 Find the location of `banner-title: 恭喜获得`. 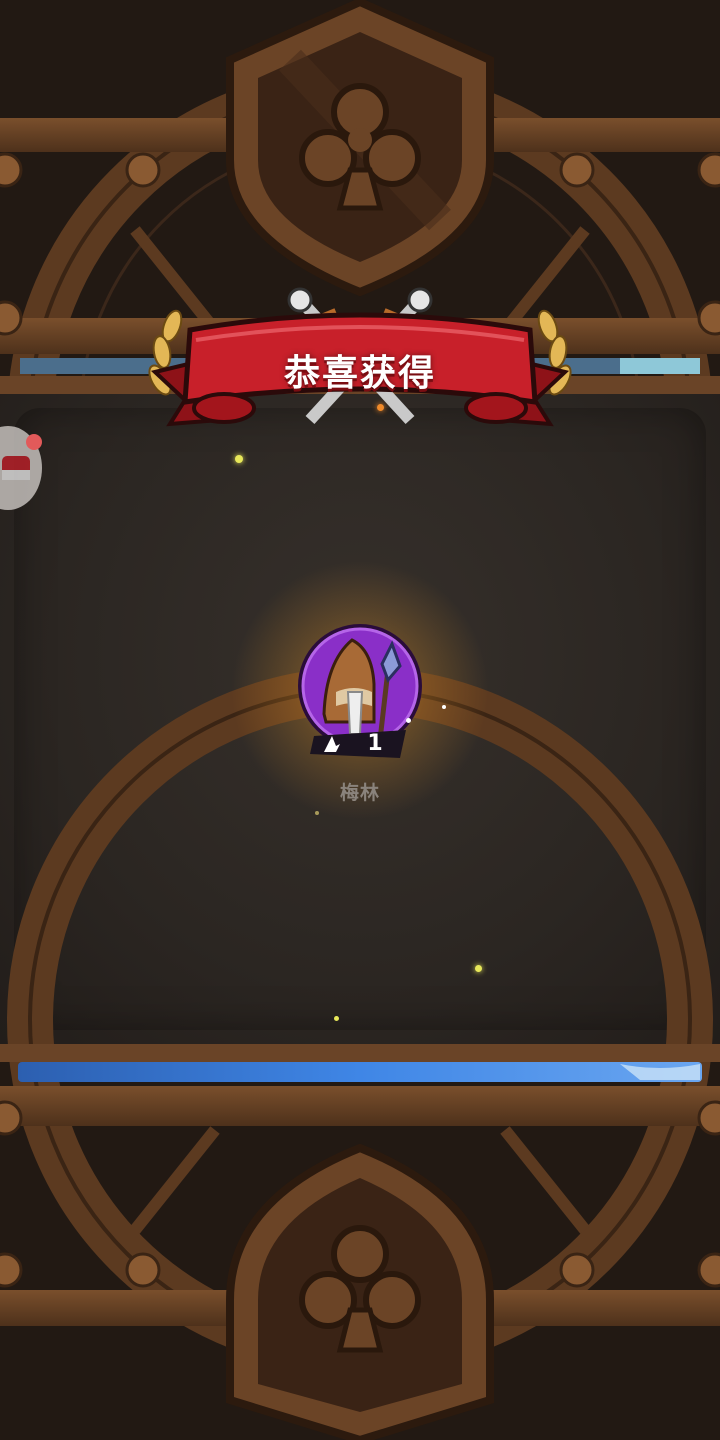

banner-title: 恭喜获得 is located at coordinates (359, 373).